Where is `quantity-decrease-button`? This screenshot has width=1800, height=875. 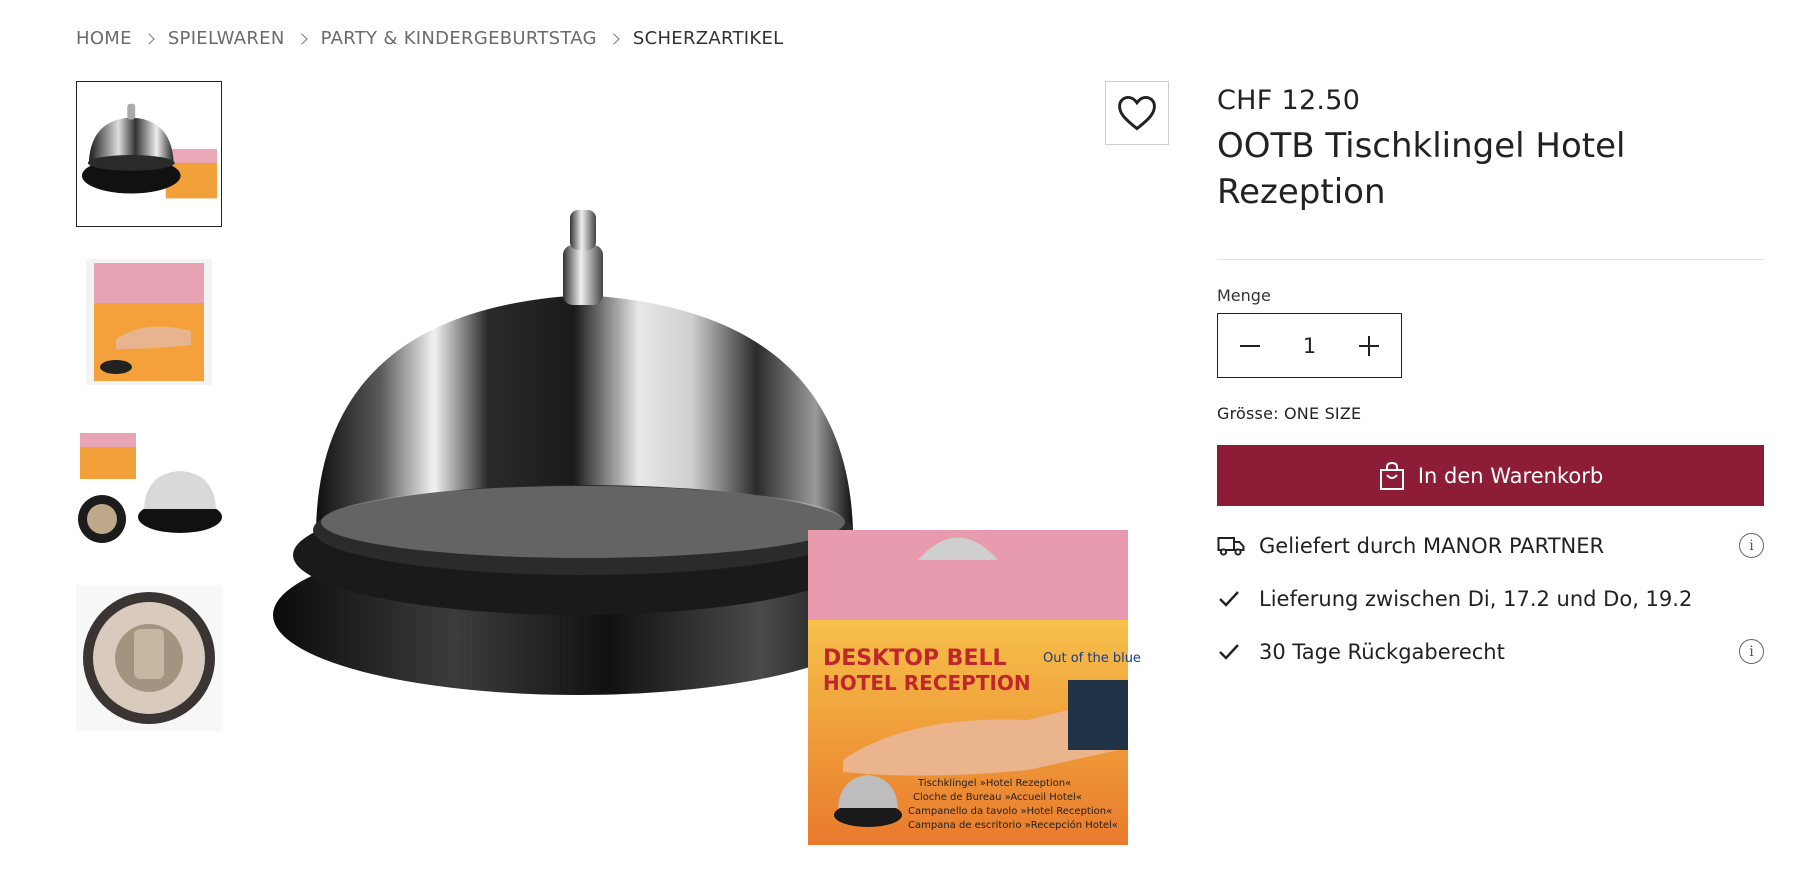 quantity-decrease-button is located at coordinates (1250, 346).